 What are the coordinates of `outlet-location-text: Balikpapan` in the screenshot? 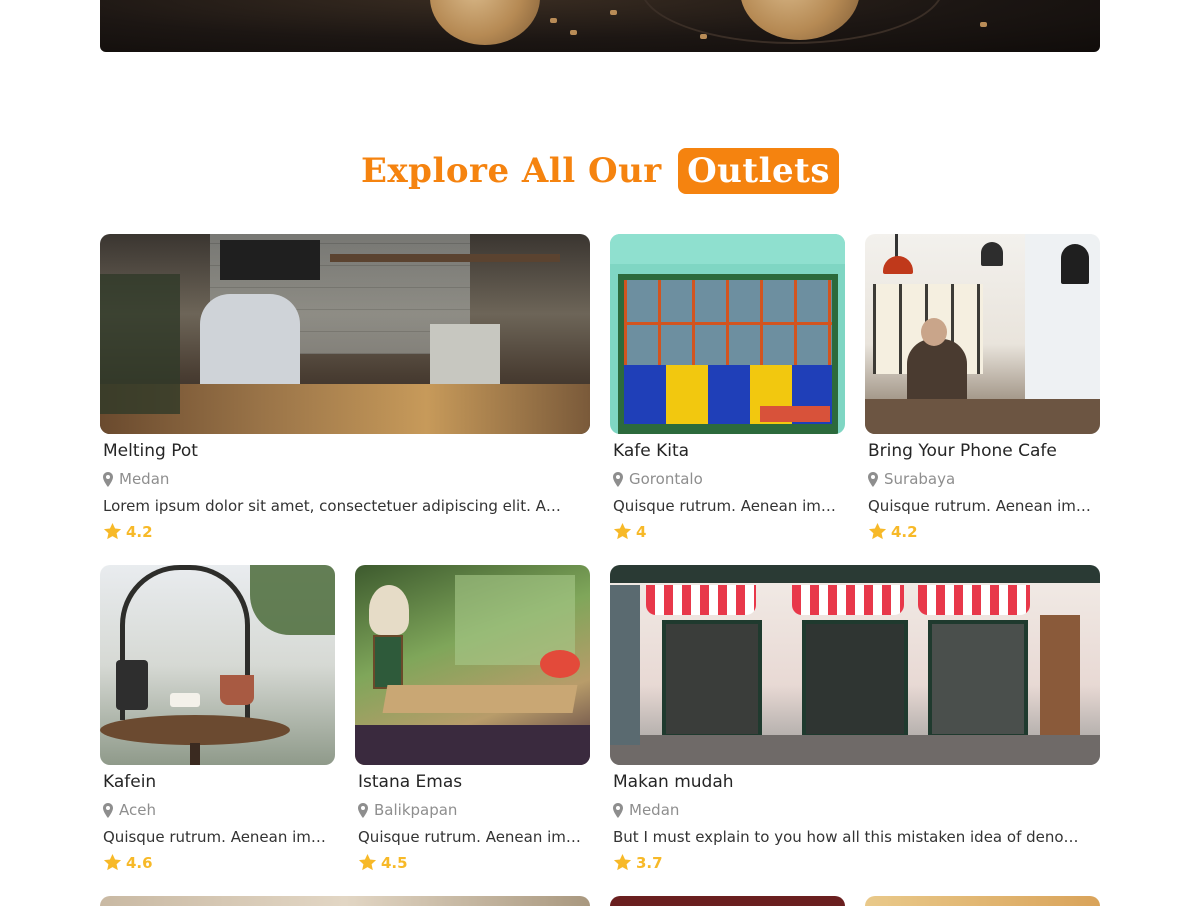 It's located at (416, 810).